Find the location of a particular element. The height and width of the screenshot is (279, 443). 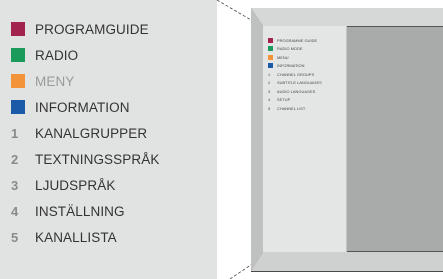

tv-menu-item-number: 1 is located at coordinates (269, 74).